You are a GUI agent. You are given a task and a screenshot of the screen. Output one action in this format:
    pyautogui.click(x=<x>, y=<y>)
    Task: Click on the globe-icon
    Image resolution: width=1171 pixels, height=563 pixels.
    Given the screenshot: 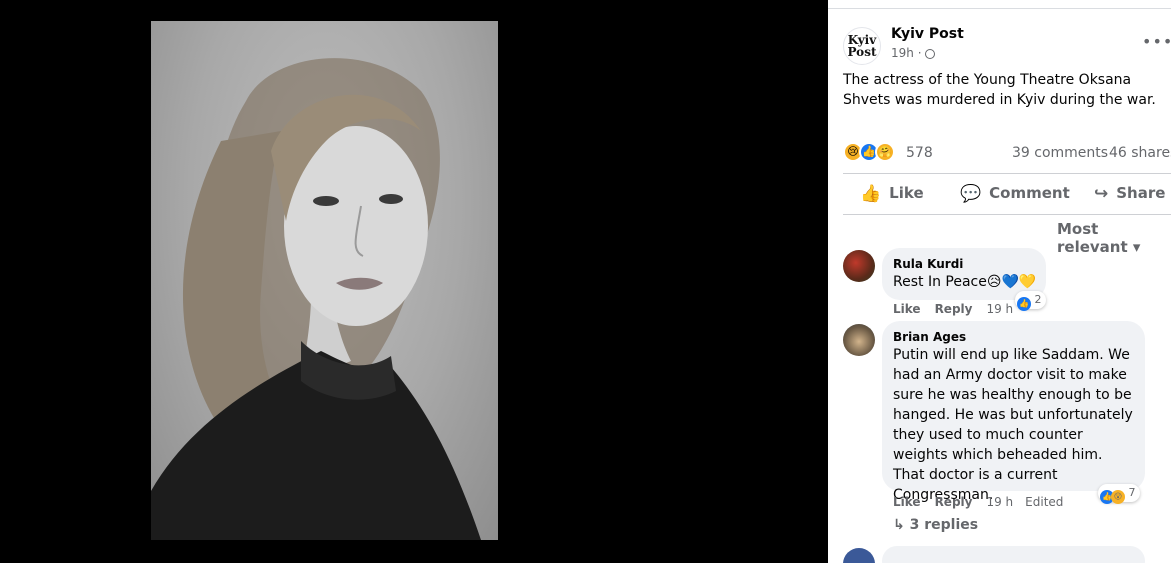 What is the action you would take?
    pyautogui.click(x=929, y=54)
    